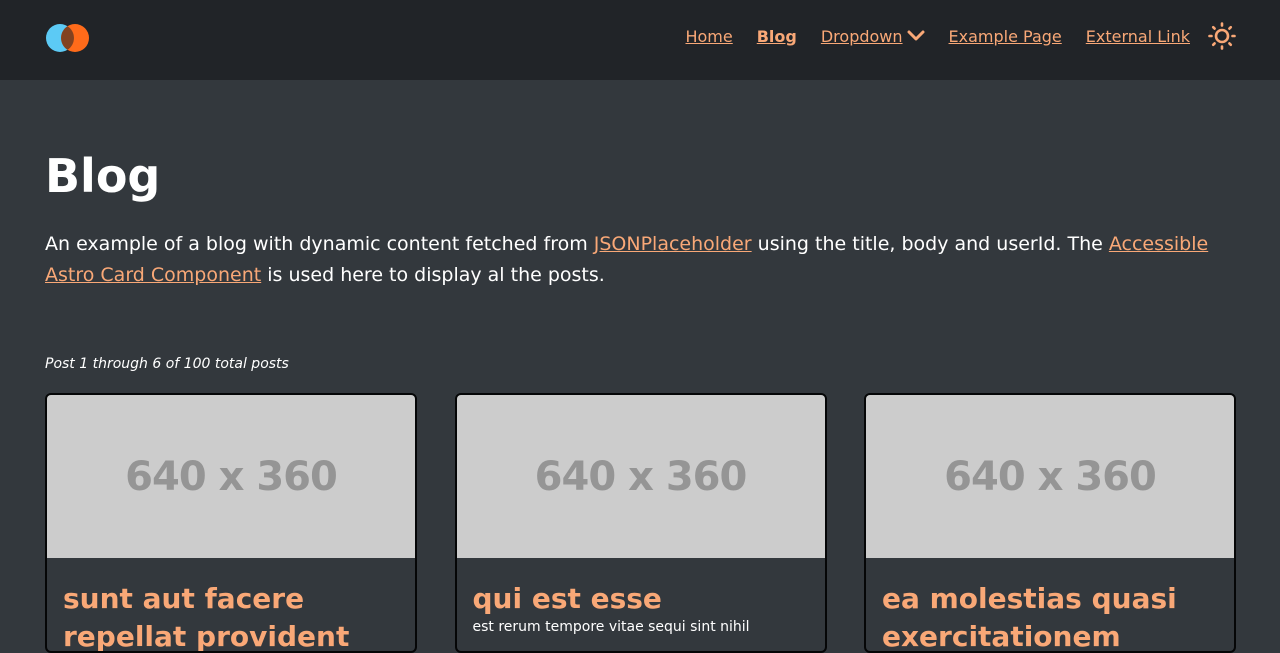  Describe the element at coordinates (916, 36) in the screenshot. I see `chevron-down-icon` at that location.